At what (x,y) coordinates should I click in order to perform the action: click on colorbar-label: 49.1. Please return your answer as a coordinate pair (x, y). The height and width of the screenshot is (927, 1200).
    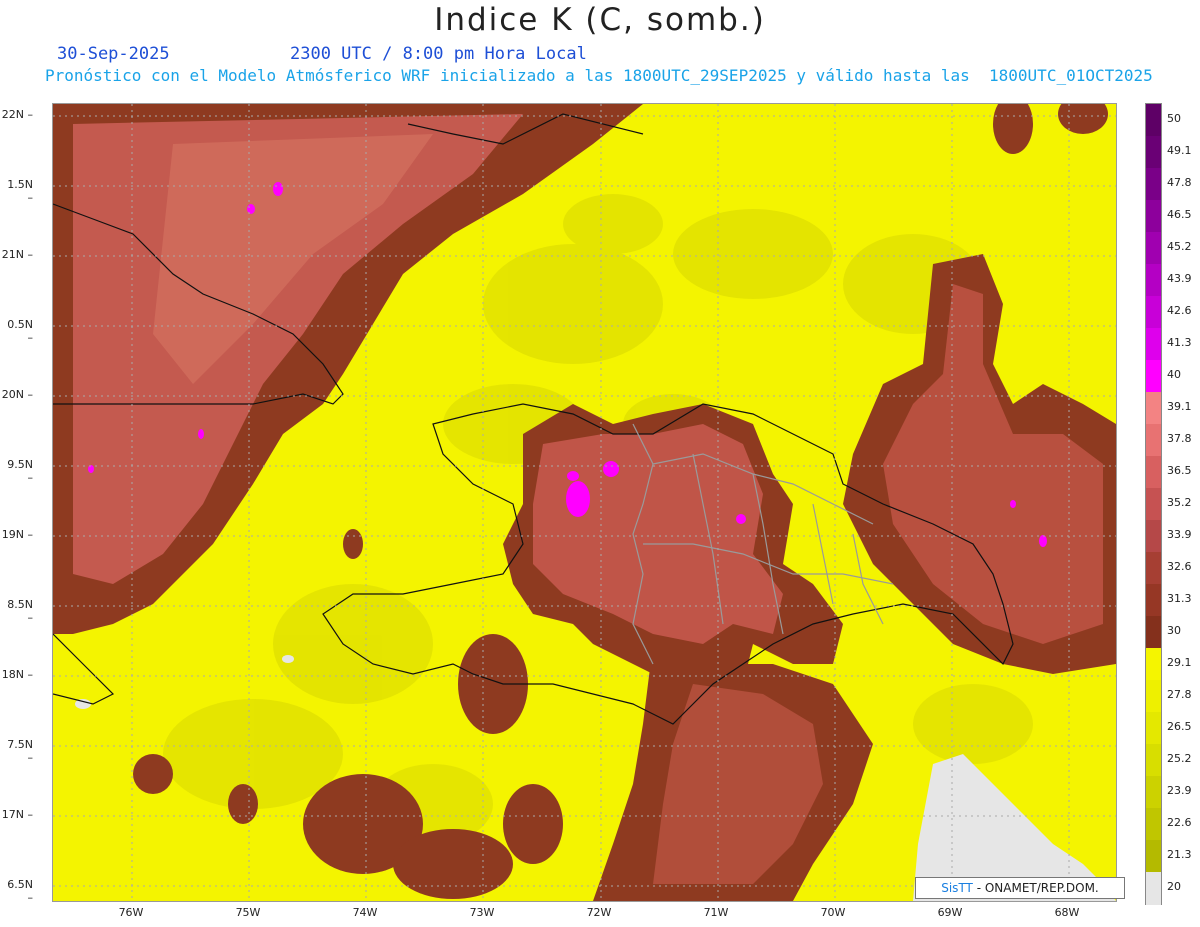
    Looking at the image, I should click on (1179, 150).